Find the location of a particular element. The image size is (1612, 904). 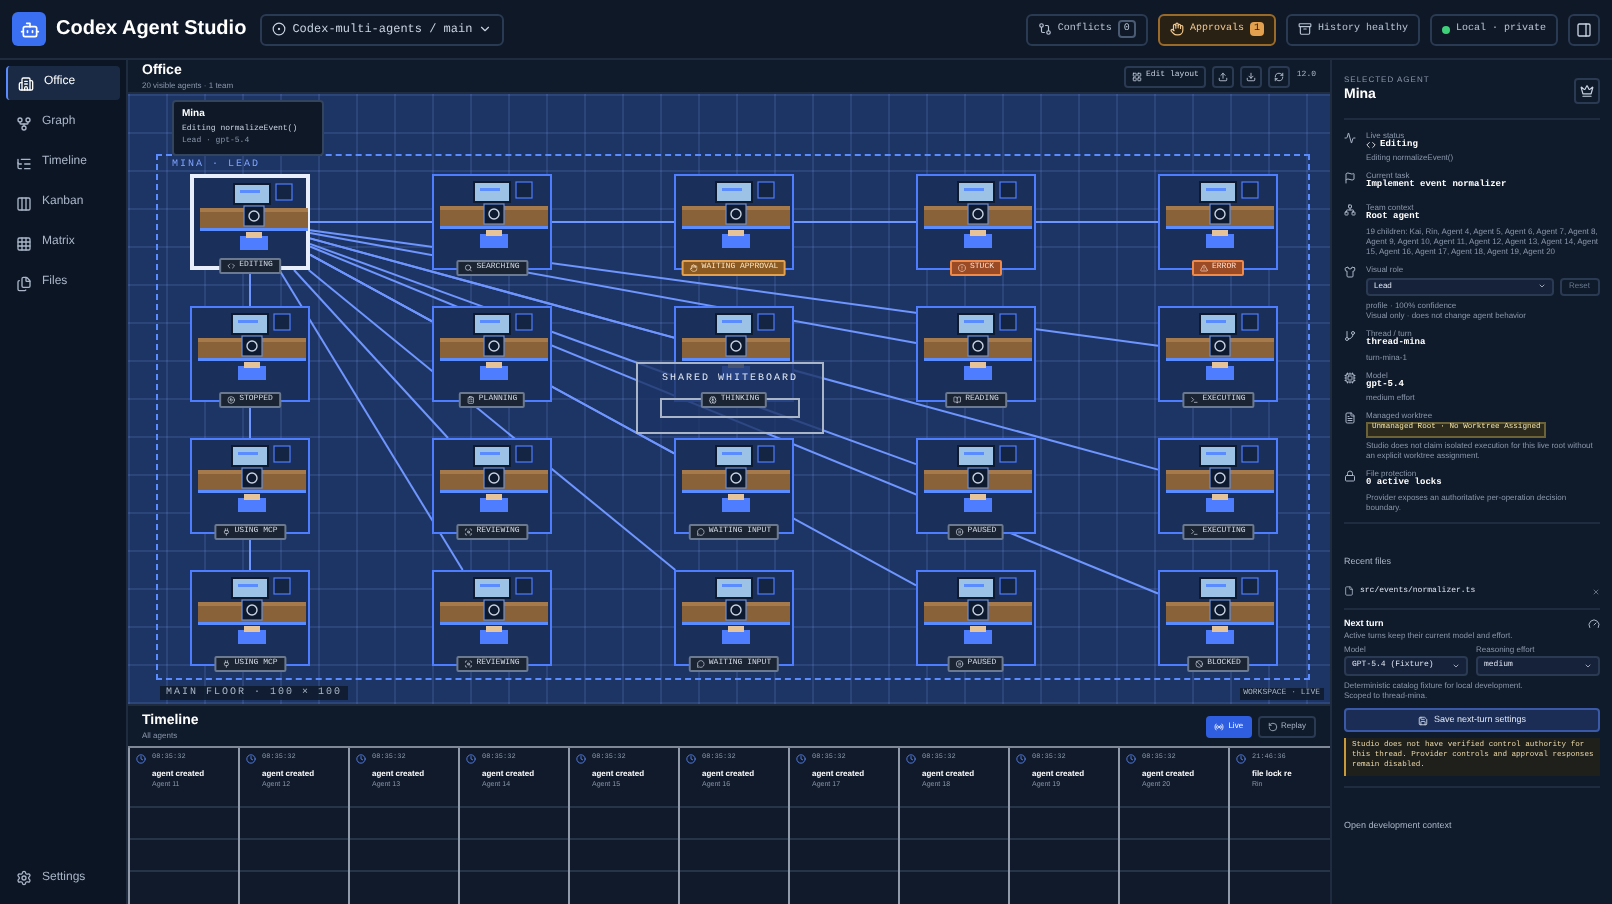

robot-icon is located at coordinates (29, 29).